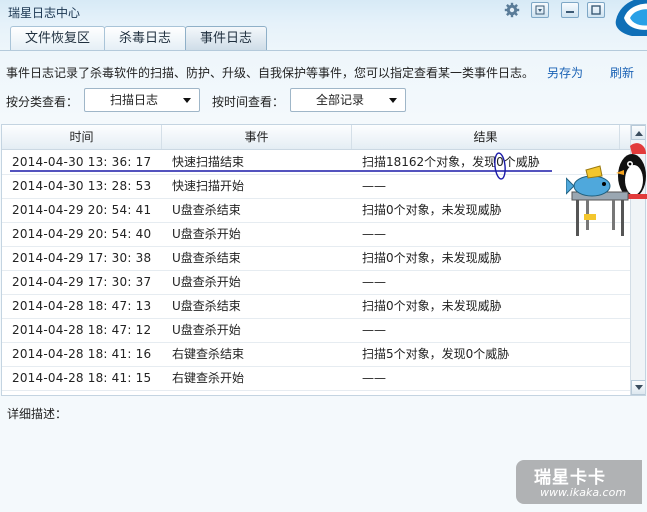 This screenshot has height=512, width=647. What do you see at coordinates (133, 100) in the screenshot?
I see `category-select-value: 扫描日志` at bounding box center [133, 100].